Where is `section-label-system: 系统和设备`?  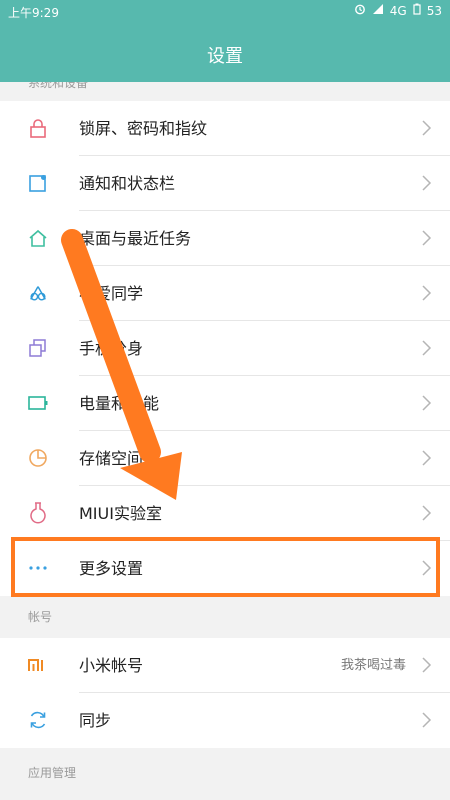
section-label-system: 系统和设备 is located at coordinates (225, 91).